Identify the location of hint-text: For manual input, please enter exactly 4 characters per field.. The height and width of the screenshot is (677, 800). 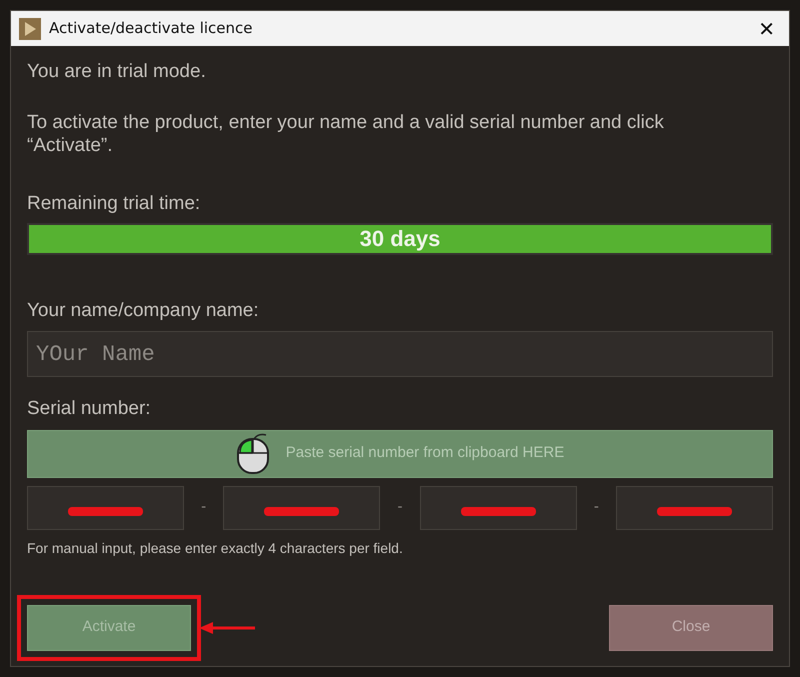
(215, 548).